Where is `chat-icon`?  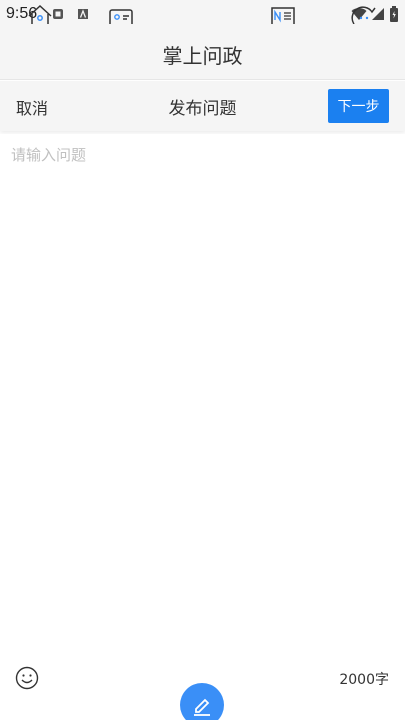 chat-icon is located at coordinates (364, 14).